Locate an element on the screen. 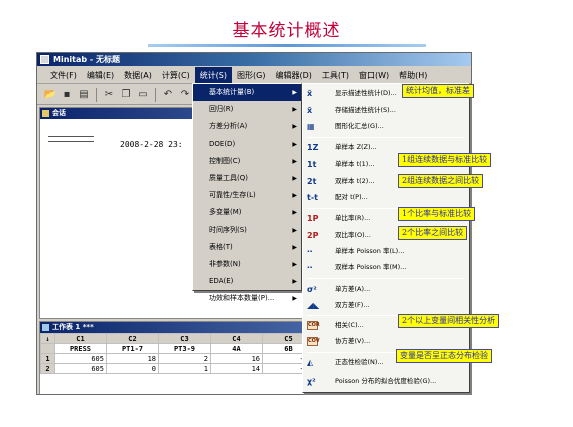  window-title: Minitab - 无标题 is located at coordinates (86, 59).